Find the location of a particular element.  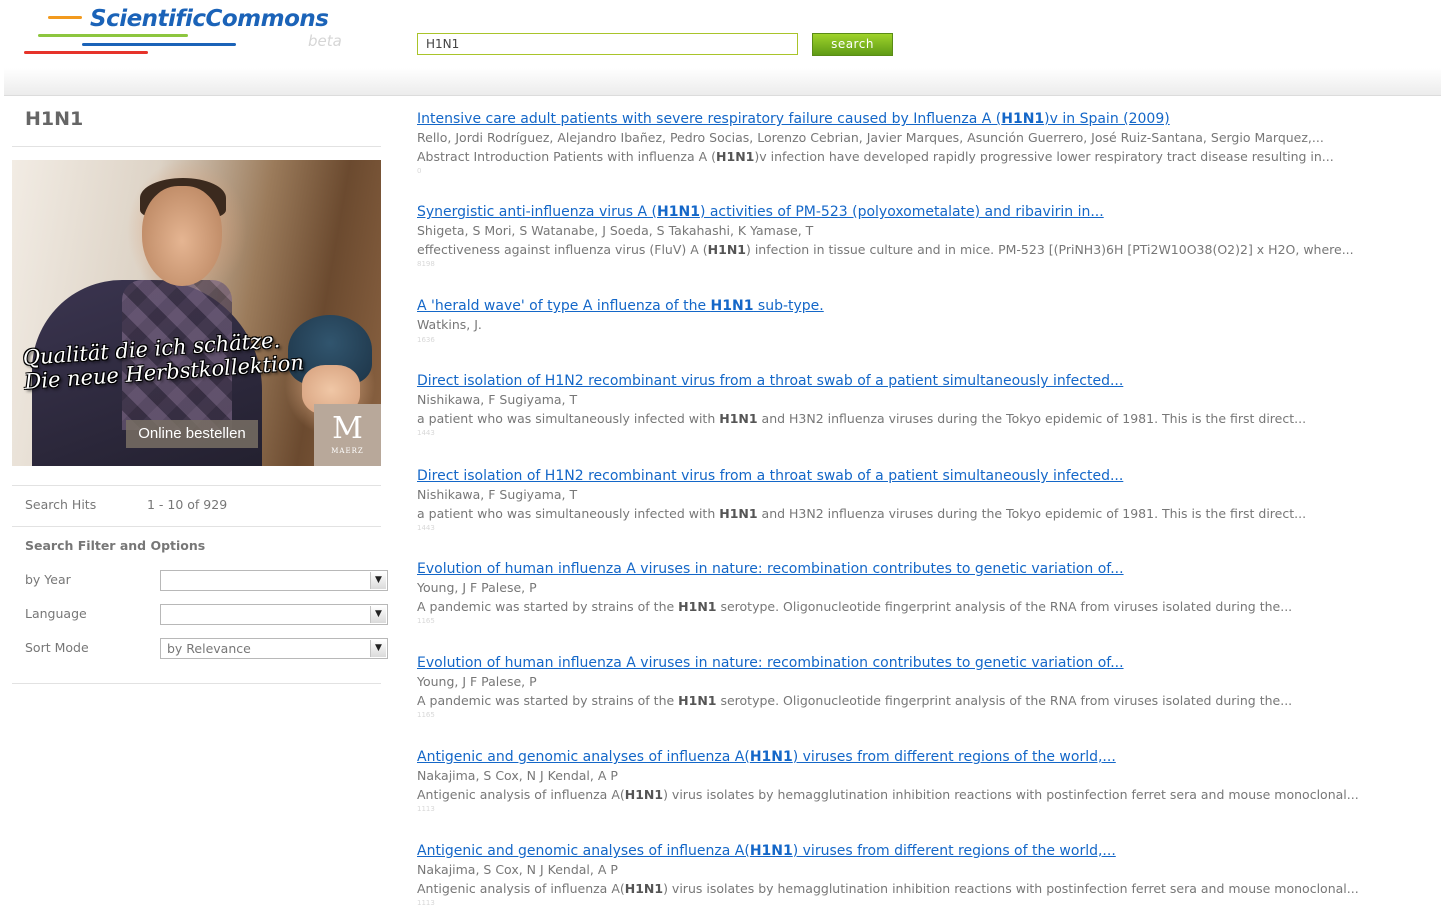

select-value: by Relevance is located at coordinates (209, 648).